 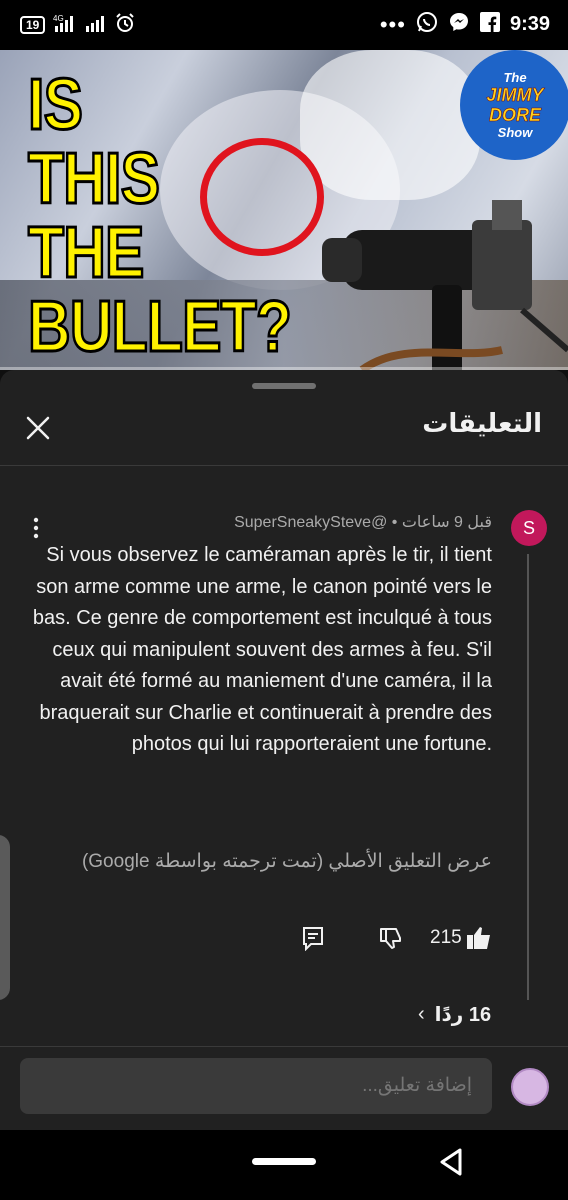 I want to click on logo-line: DORE, so click(x=515, y=115).